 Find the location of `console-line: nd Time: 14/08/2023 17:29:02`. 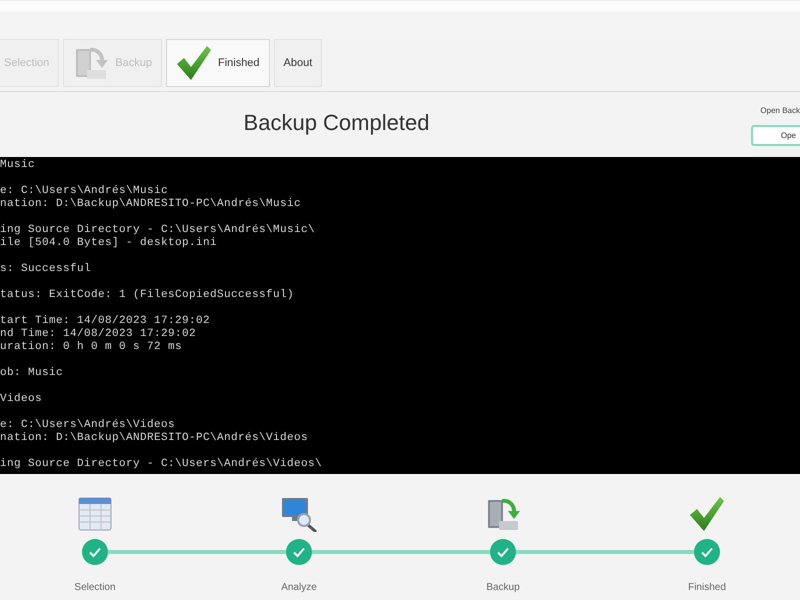

console-line: nd Time: 14/08/2023 17:29:02 is located at coordinates (98, 334).